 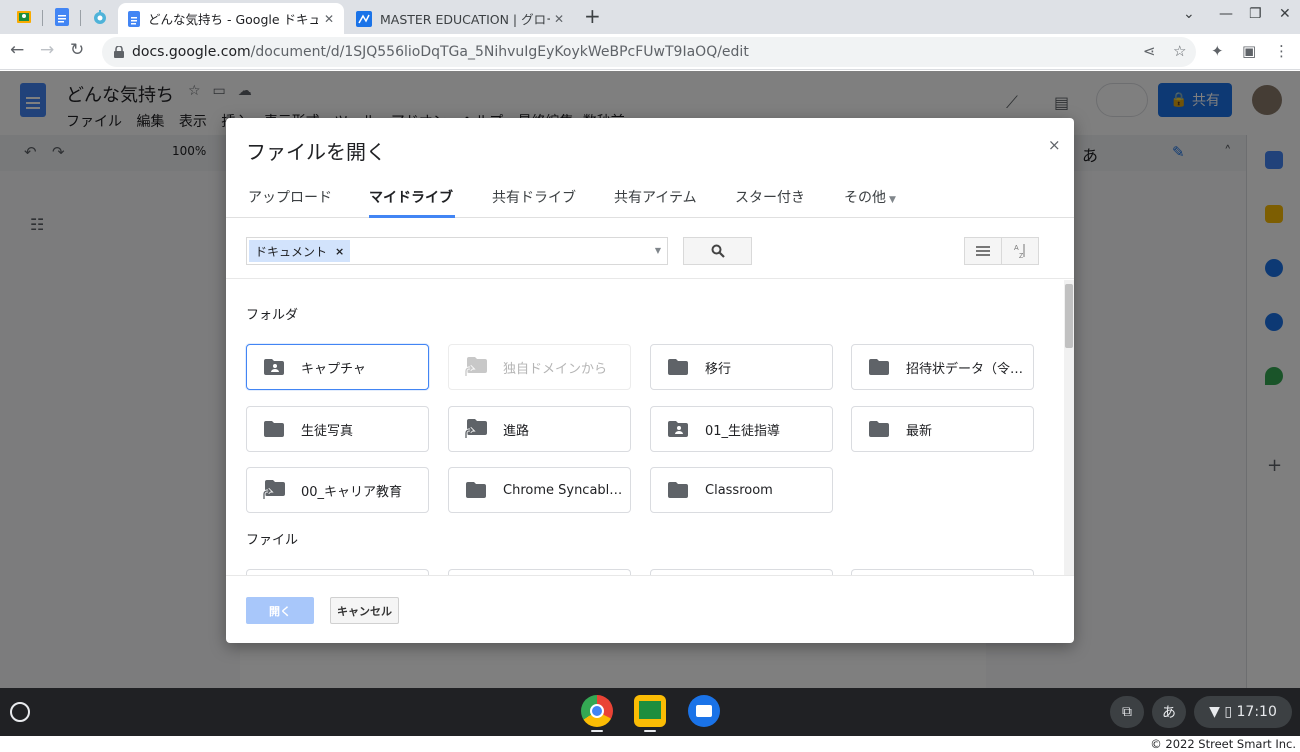 What do you see at coordinates (597, 711) in the screenshot?
I see `chrome-icon` at bounding box center [597, 711].